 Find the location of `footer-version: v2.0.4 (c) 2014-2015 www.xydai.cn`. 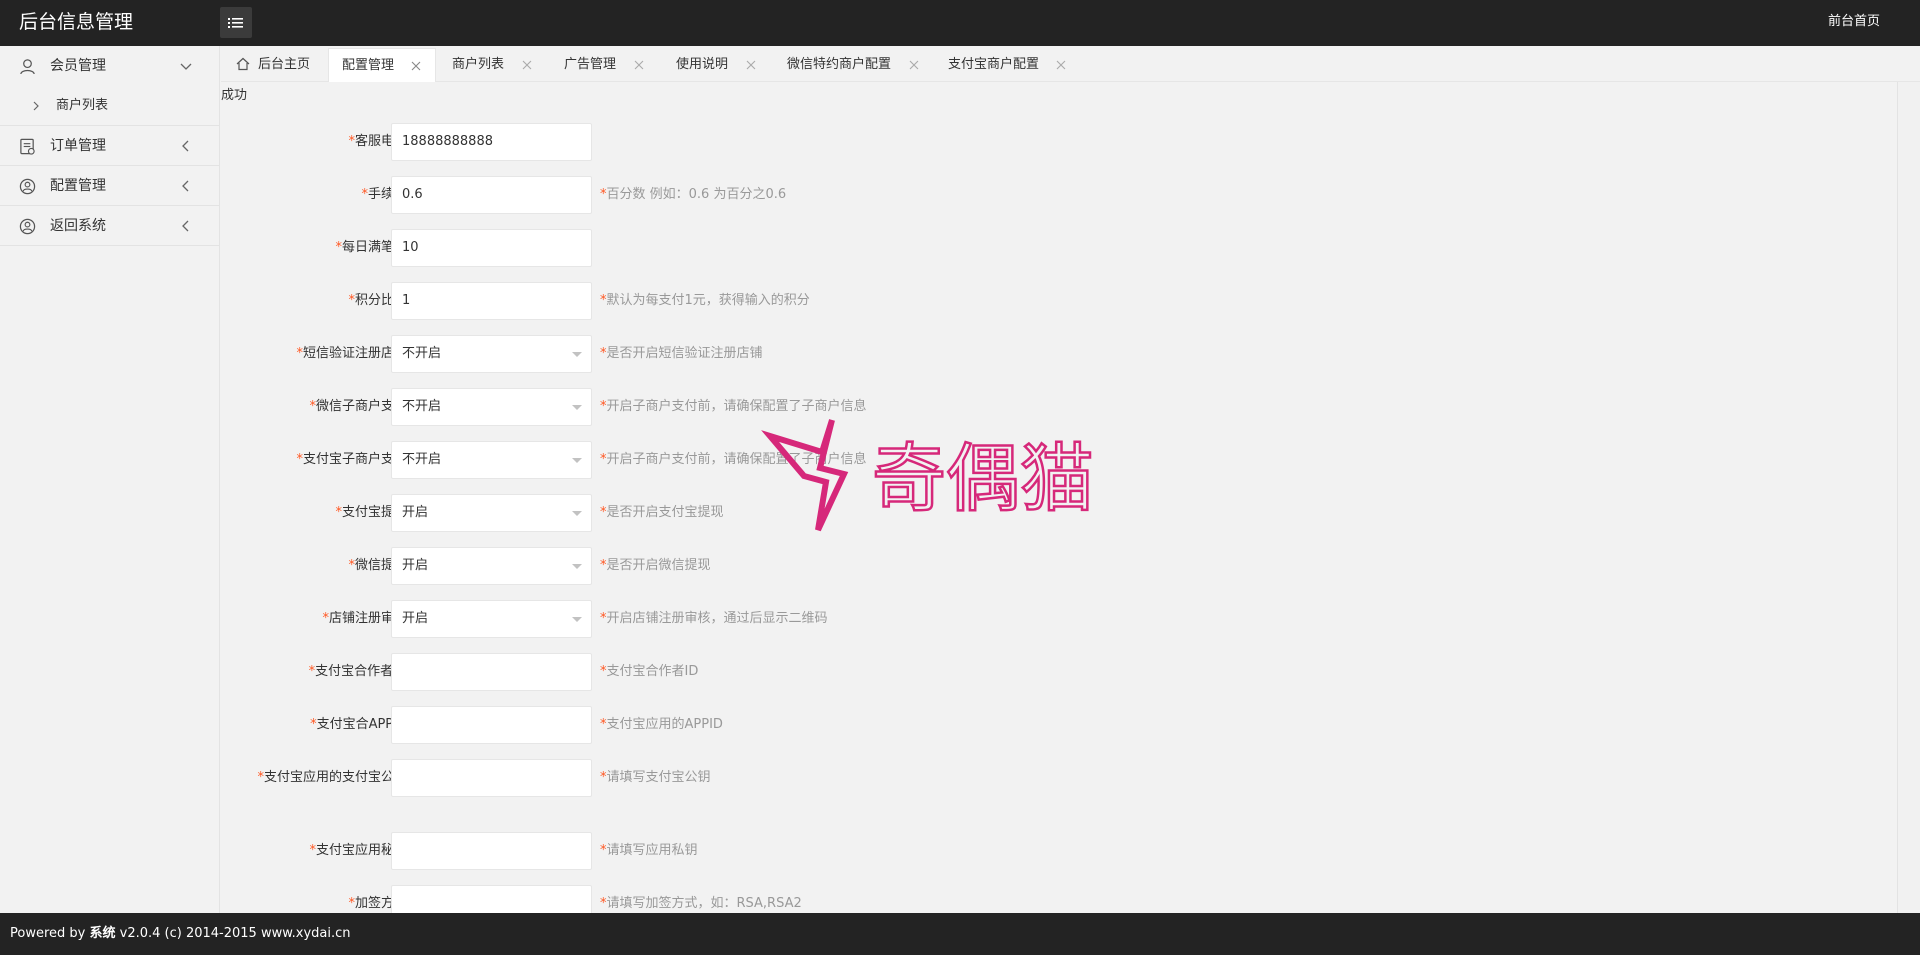

footer-version: v2.0.4 (c) 2014-2015 www.xydai.cn is located at coordinates (233, 933).